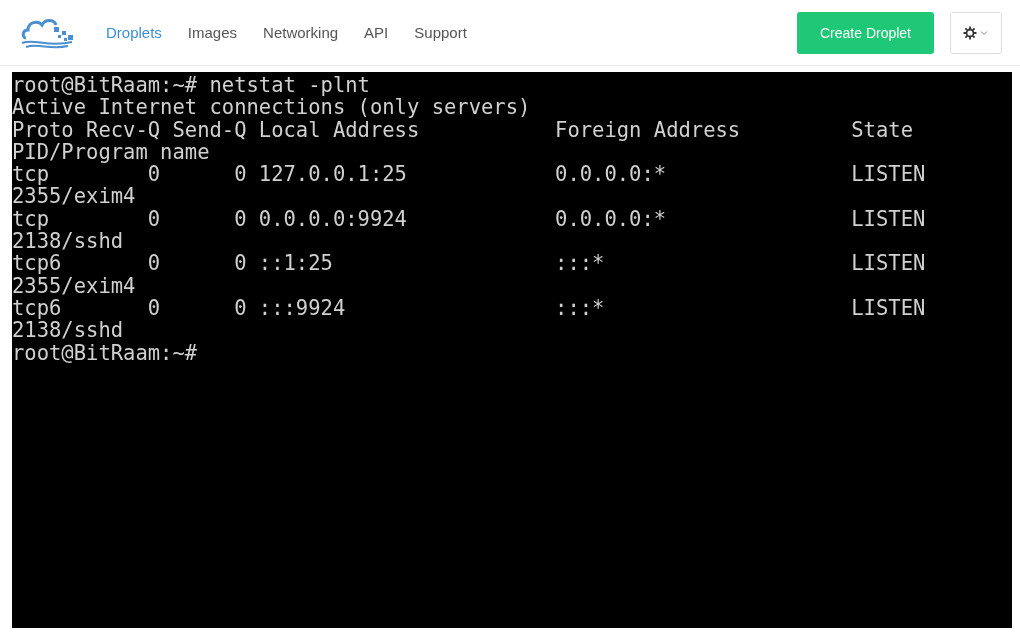 The width and height of the screenshot is (1020, 633). Describe the element at coordinates (301, 32) in the screenshot. I see `nav-tab: Networking` at that location.